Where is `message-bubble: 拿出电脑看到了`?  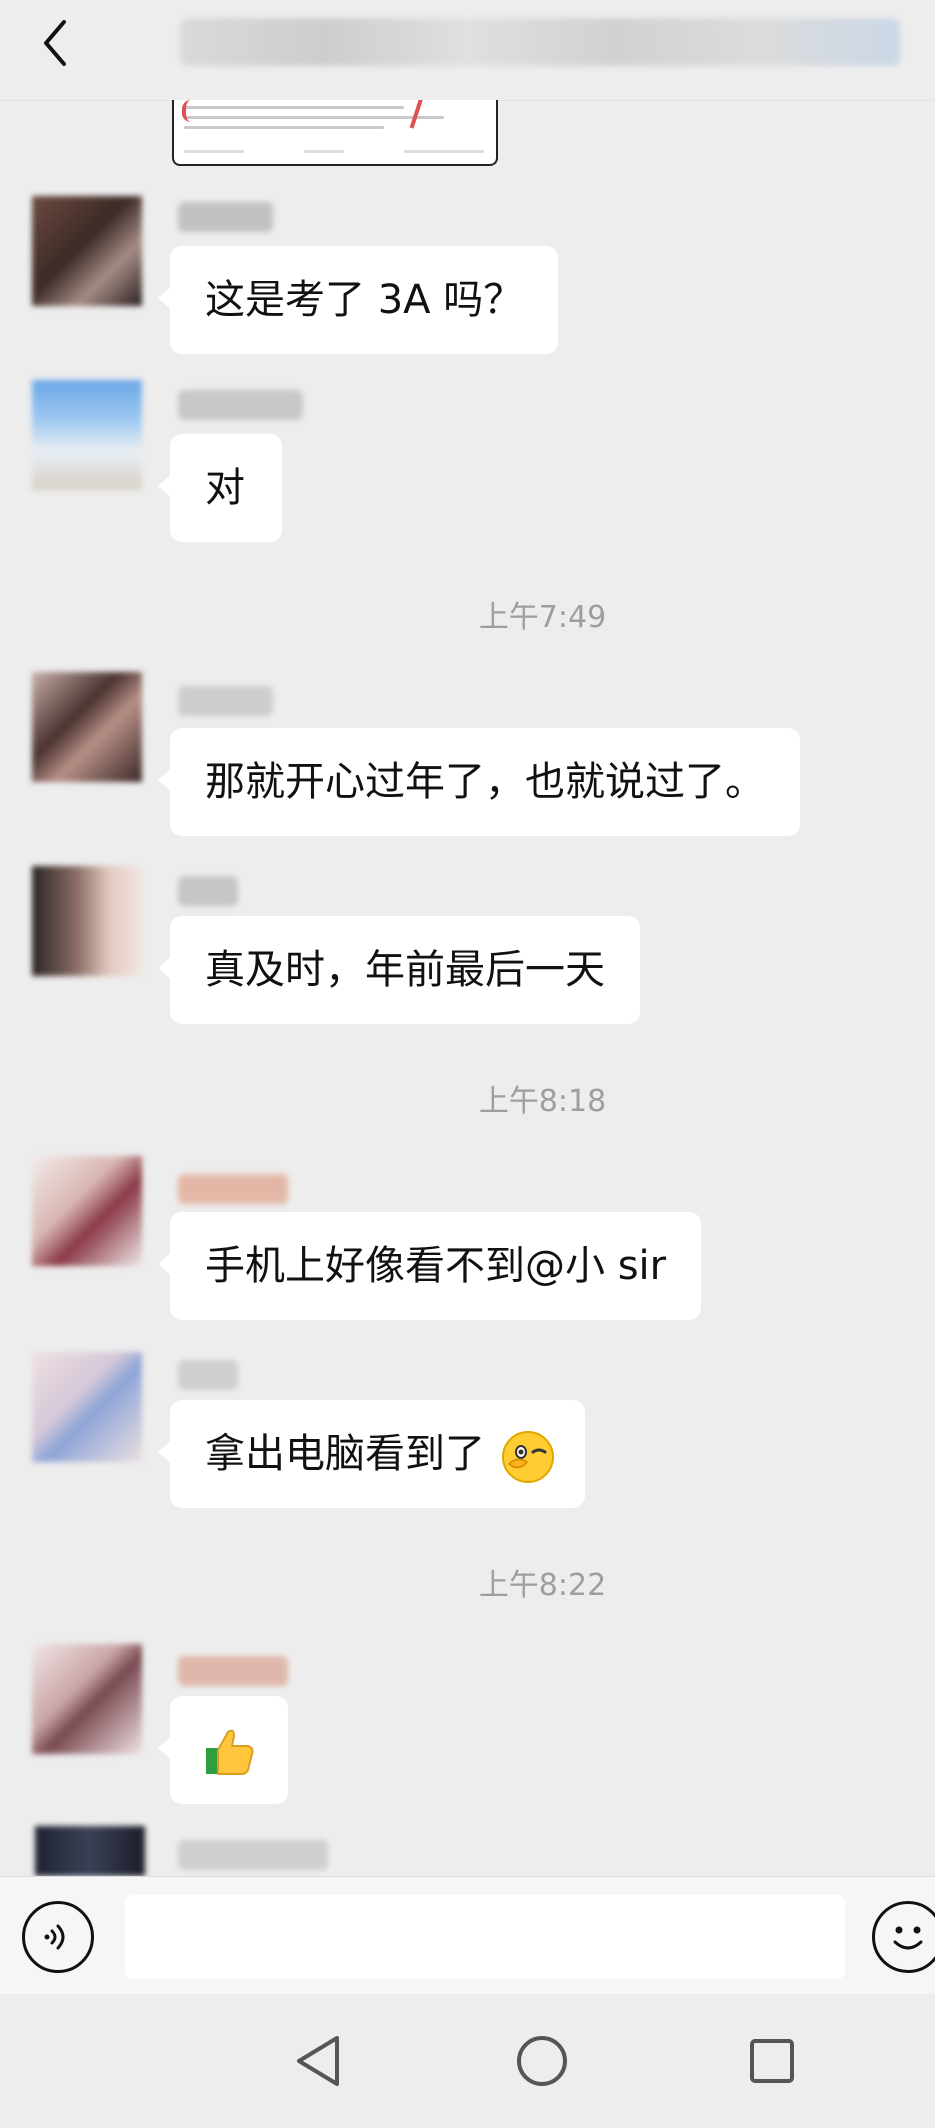 message-bubble: 拿出电脑看到了 is located at coordinates (371, 1454).